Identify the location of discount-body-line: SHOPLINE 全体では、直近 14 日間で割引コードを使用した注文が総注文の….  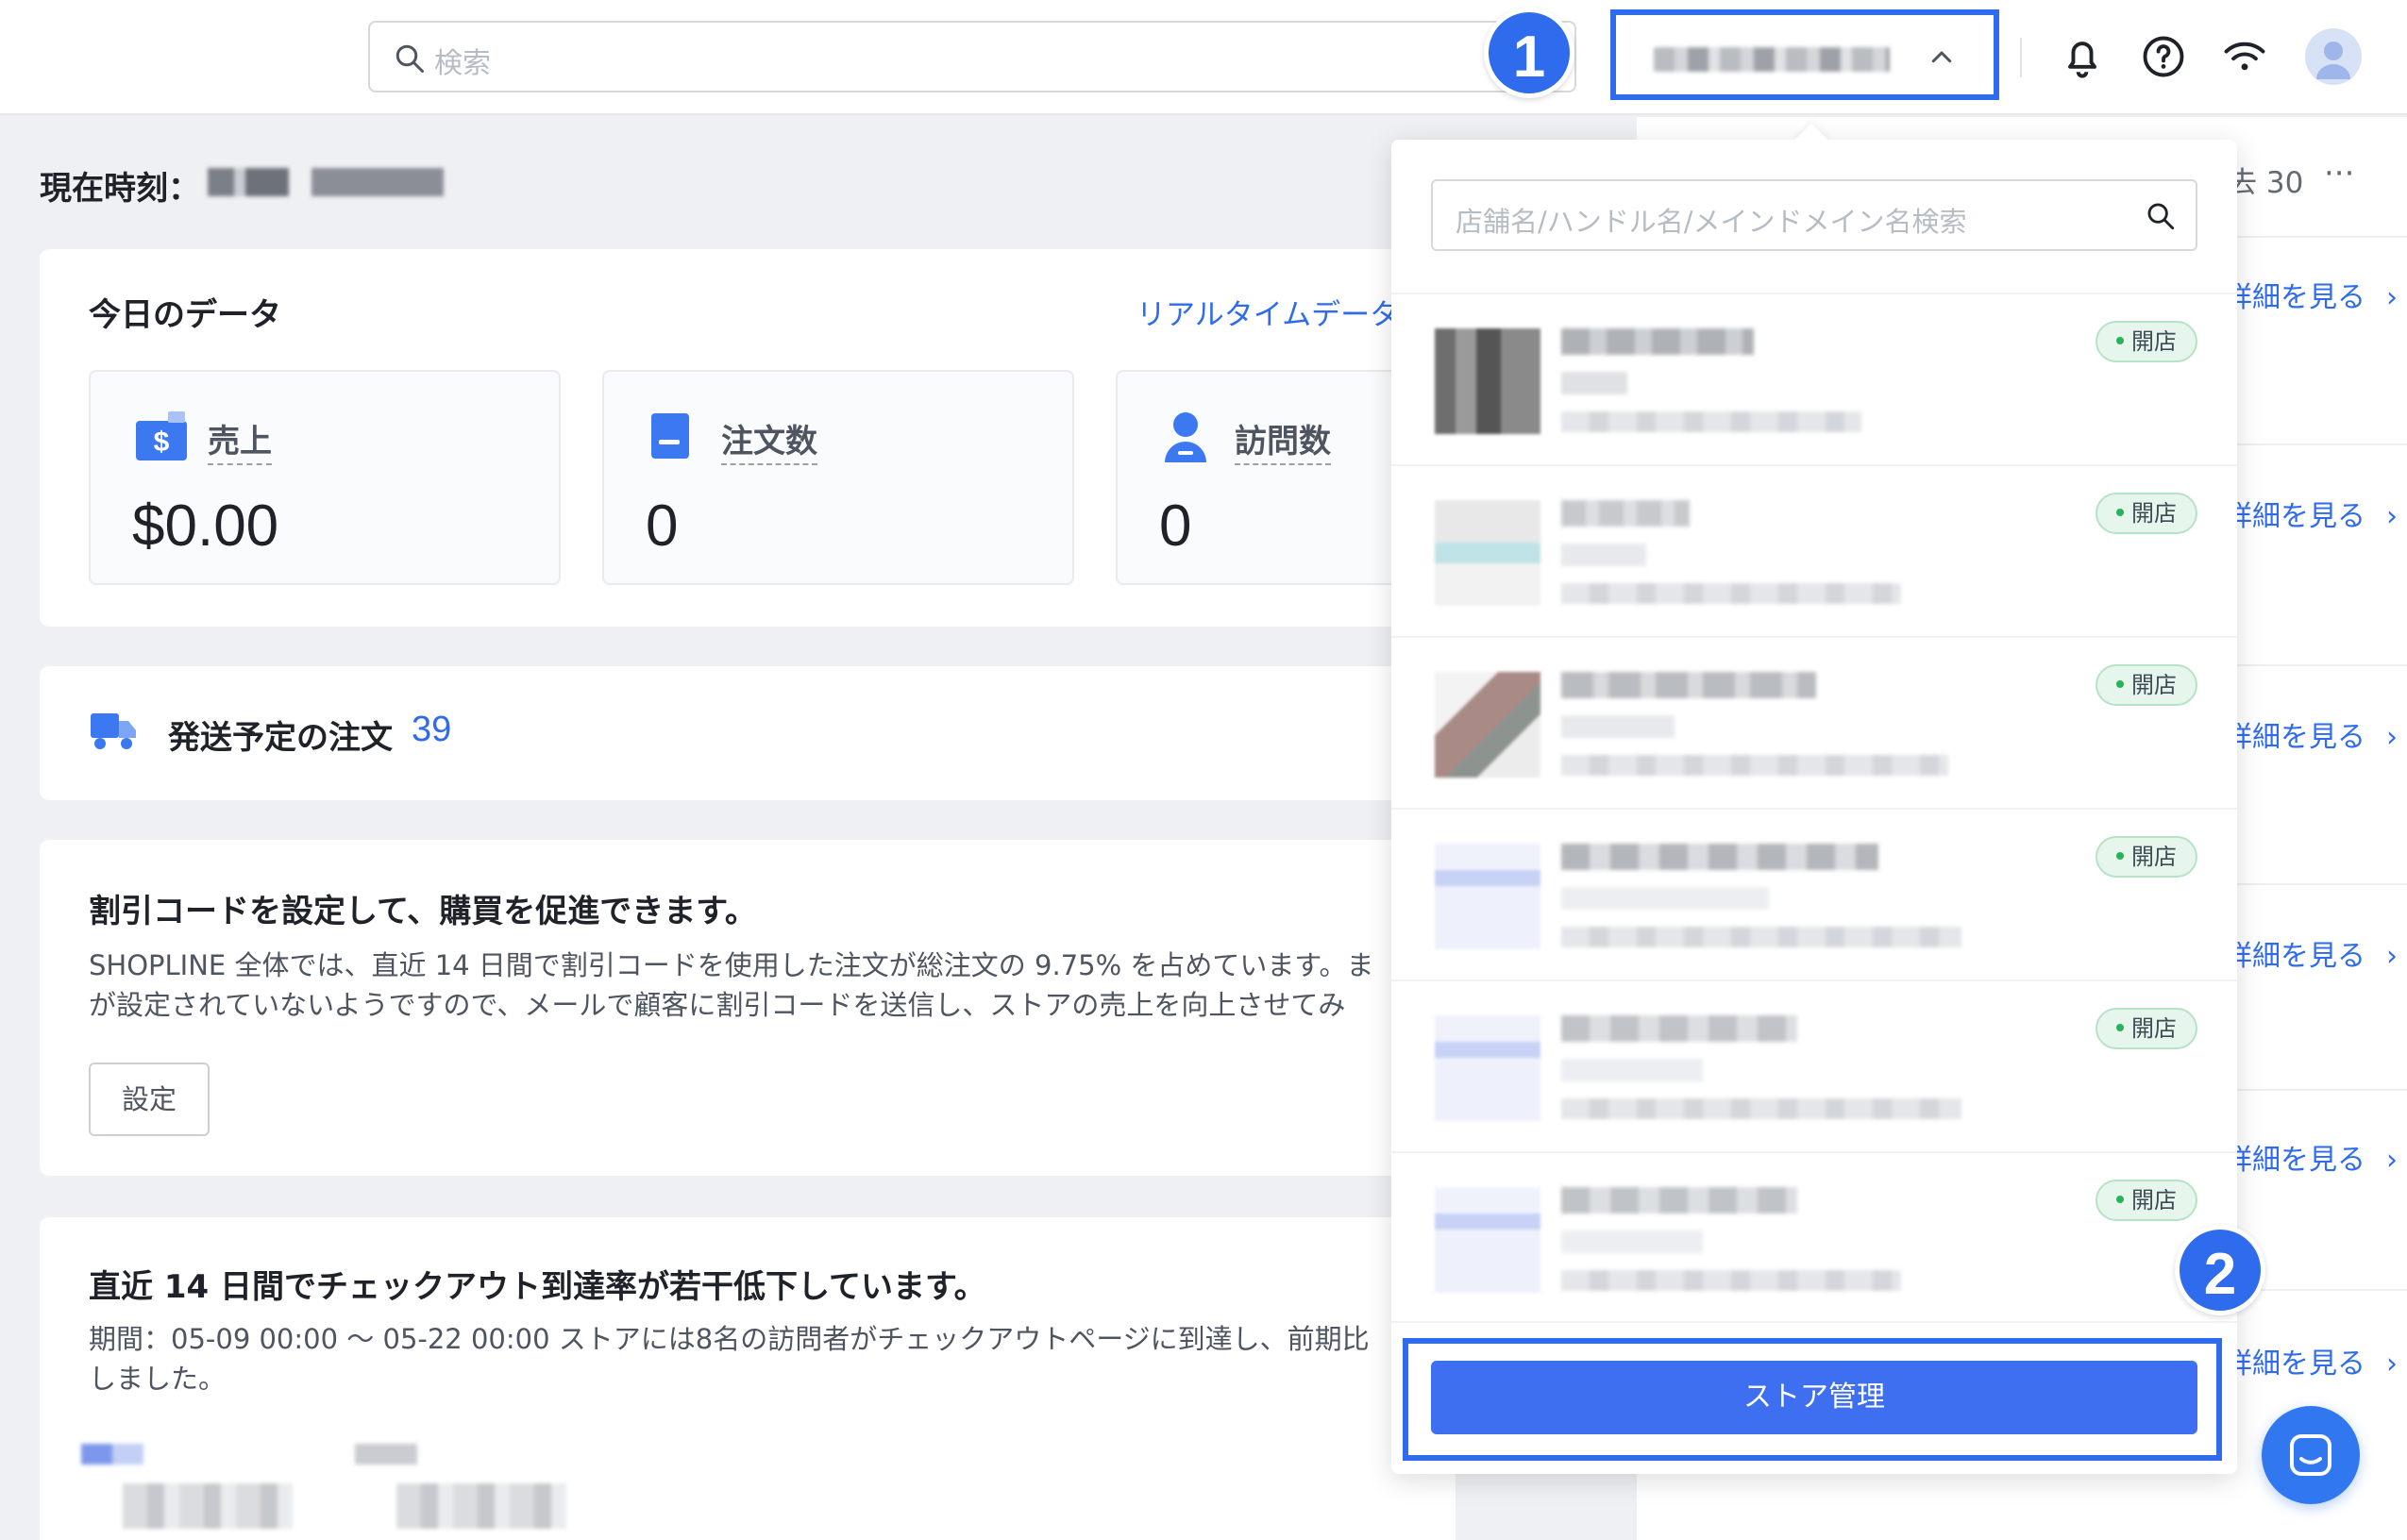
(731, 965).